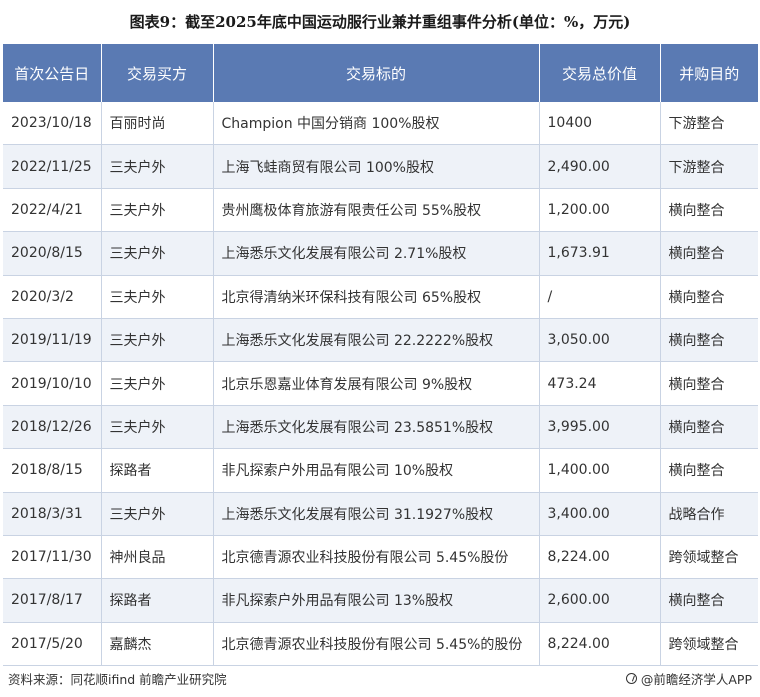  I want to click on qianzhan-logo-icon, so click(631, 678).